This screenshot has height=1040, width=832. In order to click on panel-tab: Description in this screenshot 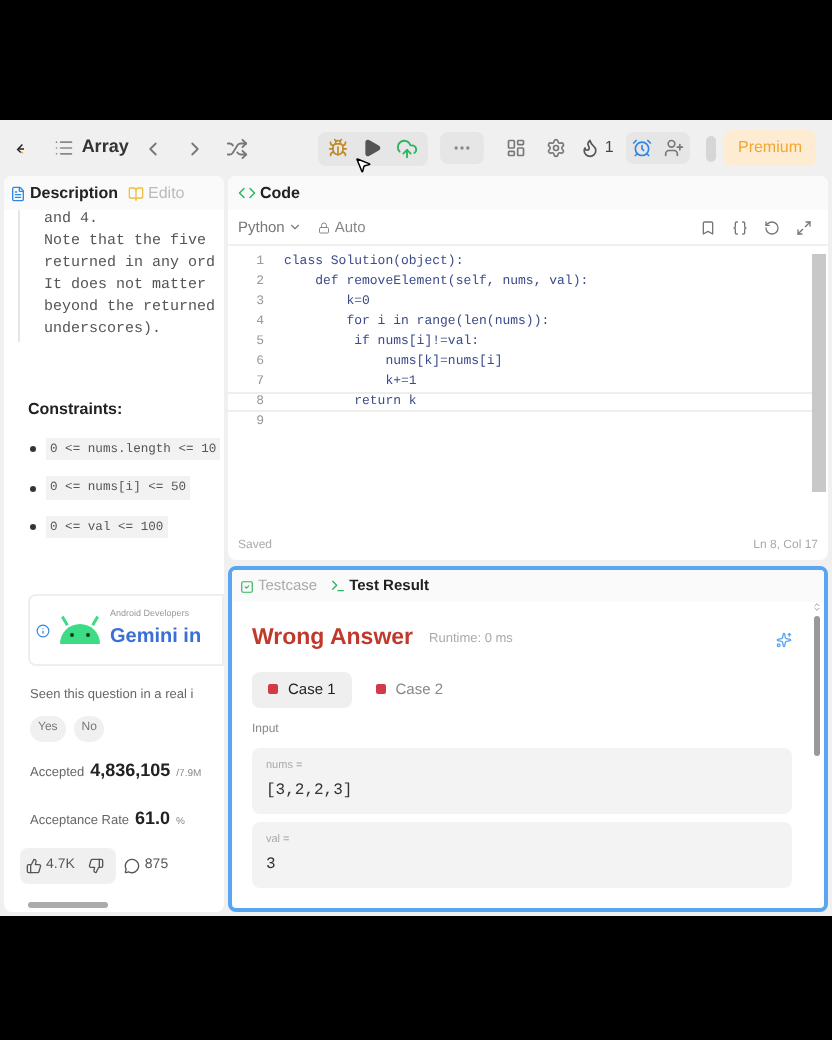, I will do `click(64, 193)`.